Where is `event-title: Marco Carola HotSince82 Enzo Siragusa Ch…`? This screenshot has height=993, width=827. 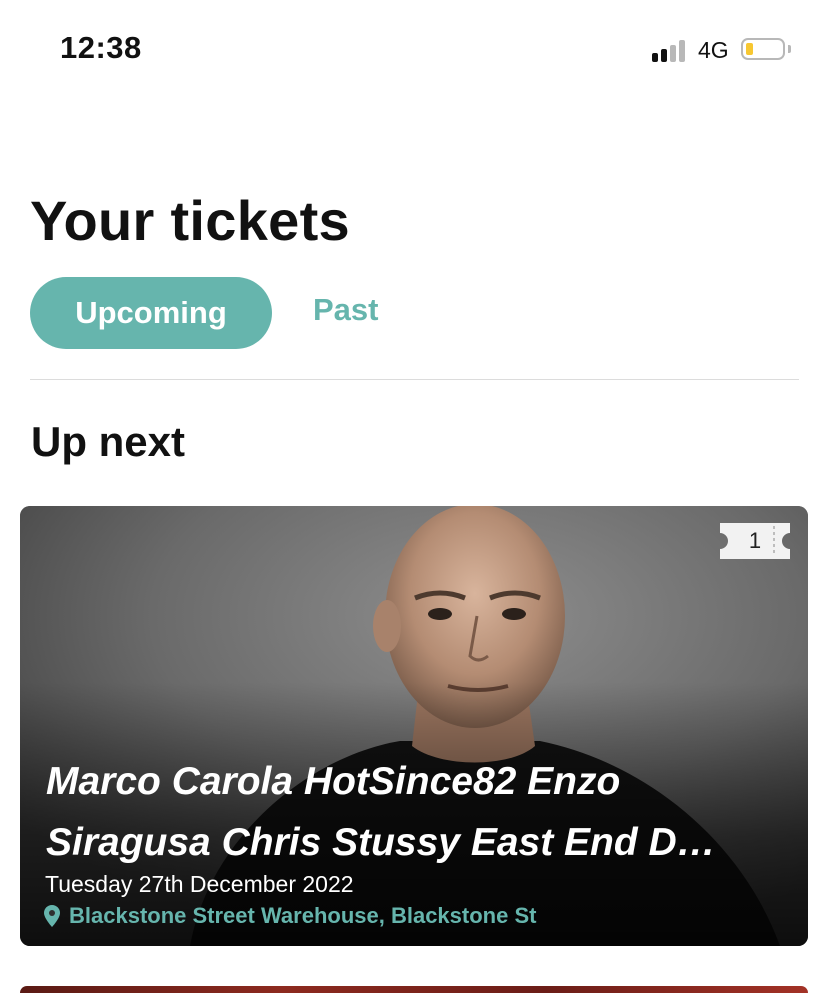 event-title: Marco Carola HotSince82 Enzo Siragusa Ch… is located at coordinates (381, 812).